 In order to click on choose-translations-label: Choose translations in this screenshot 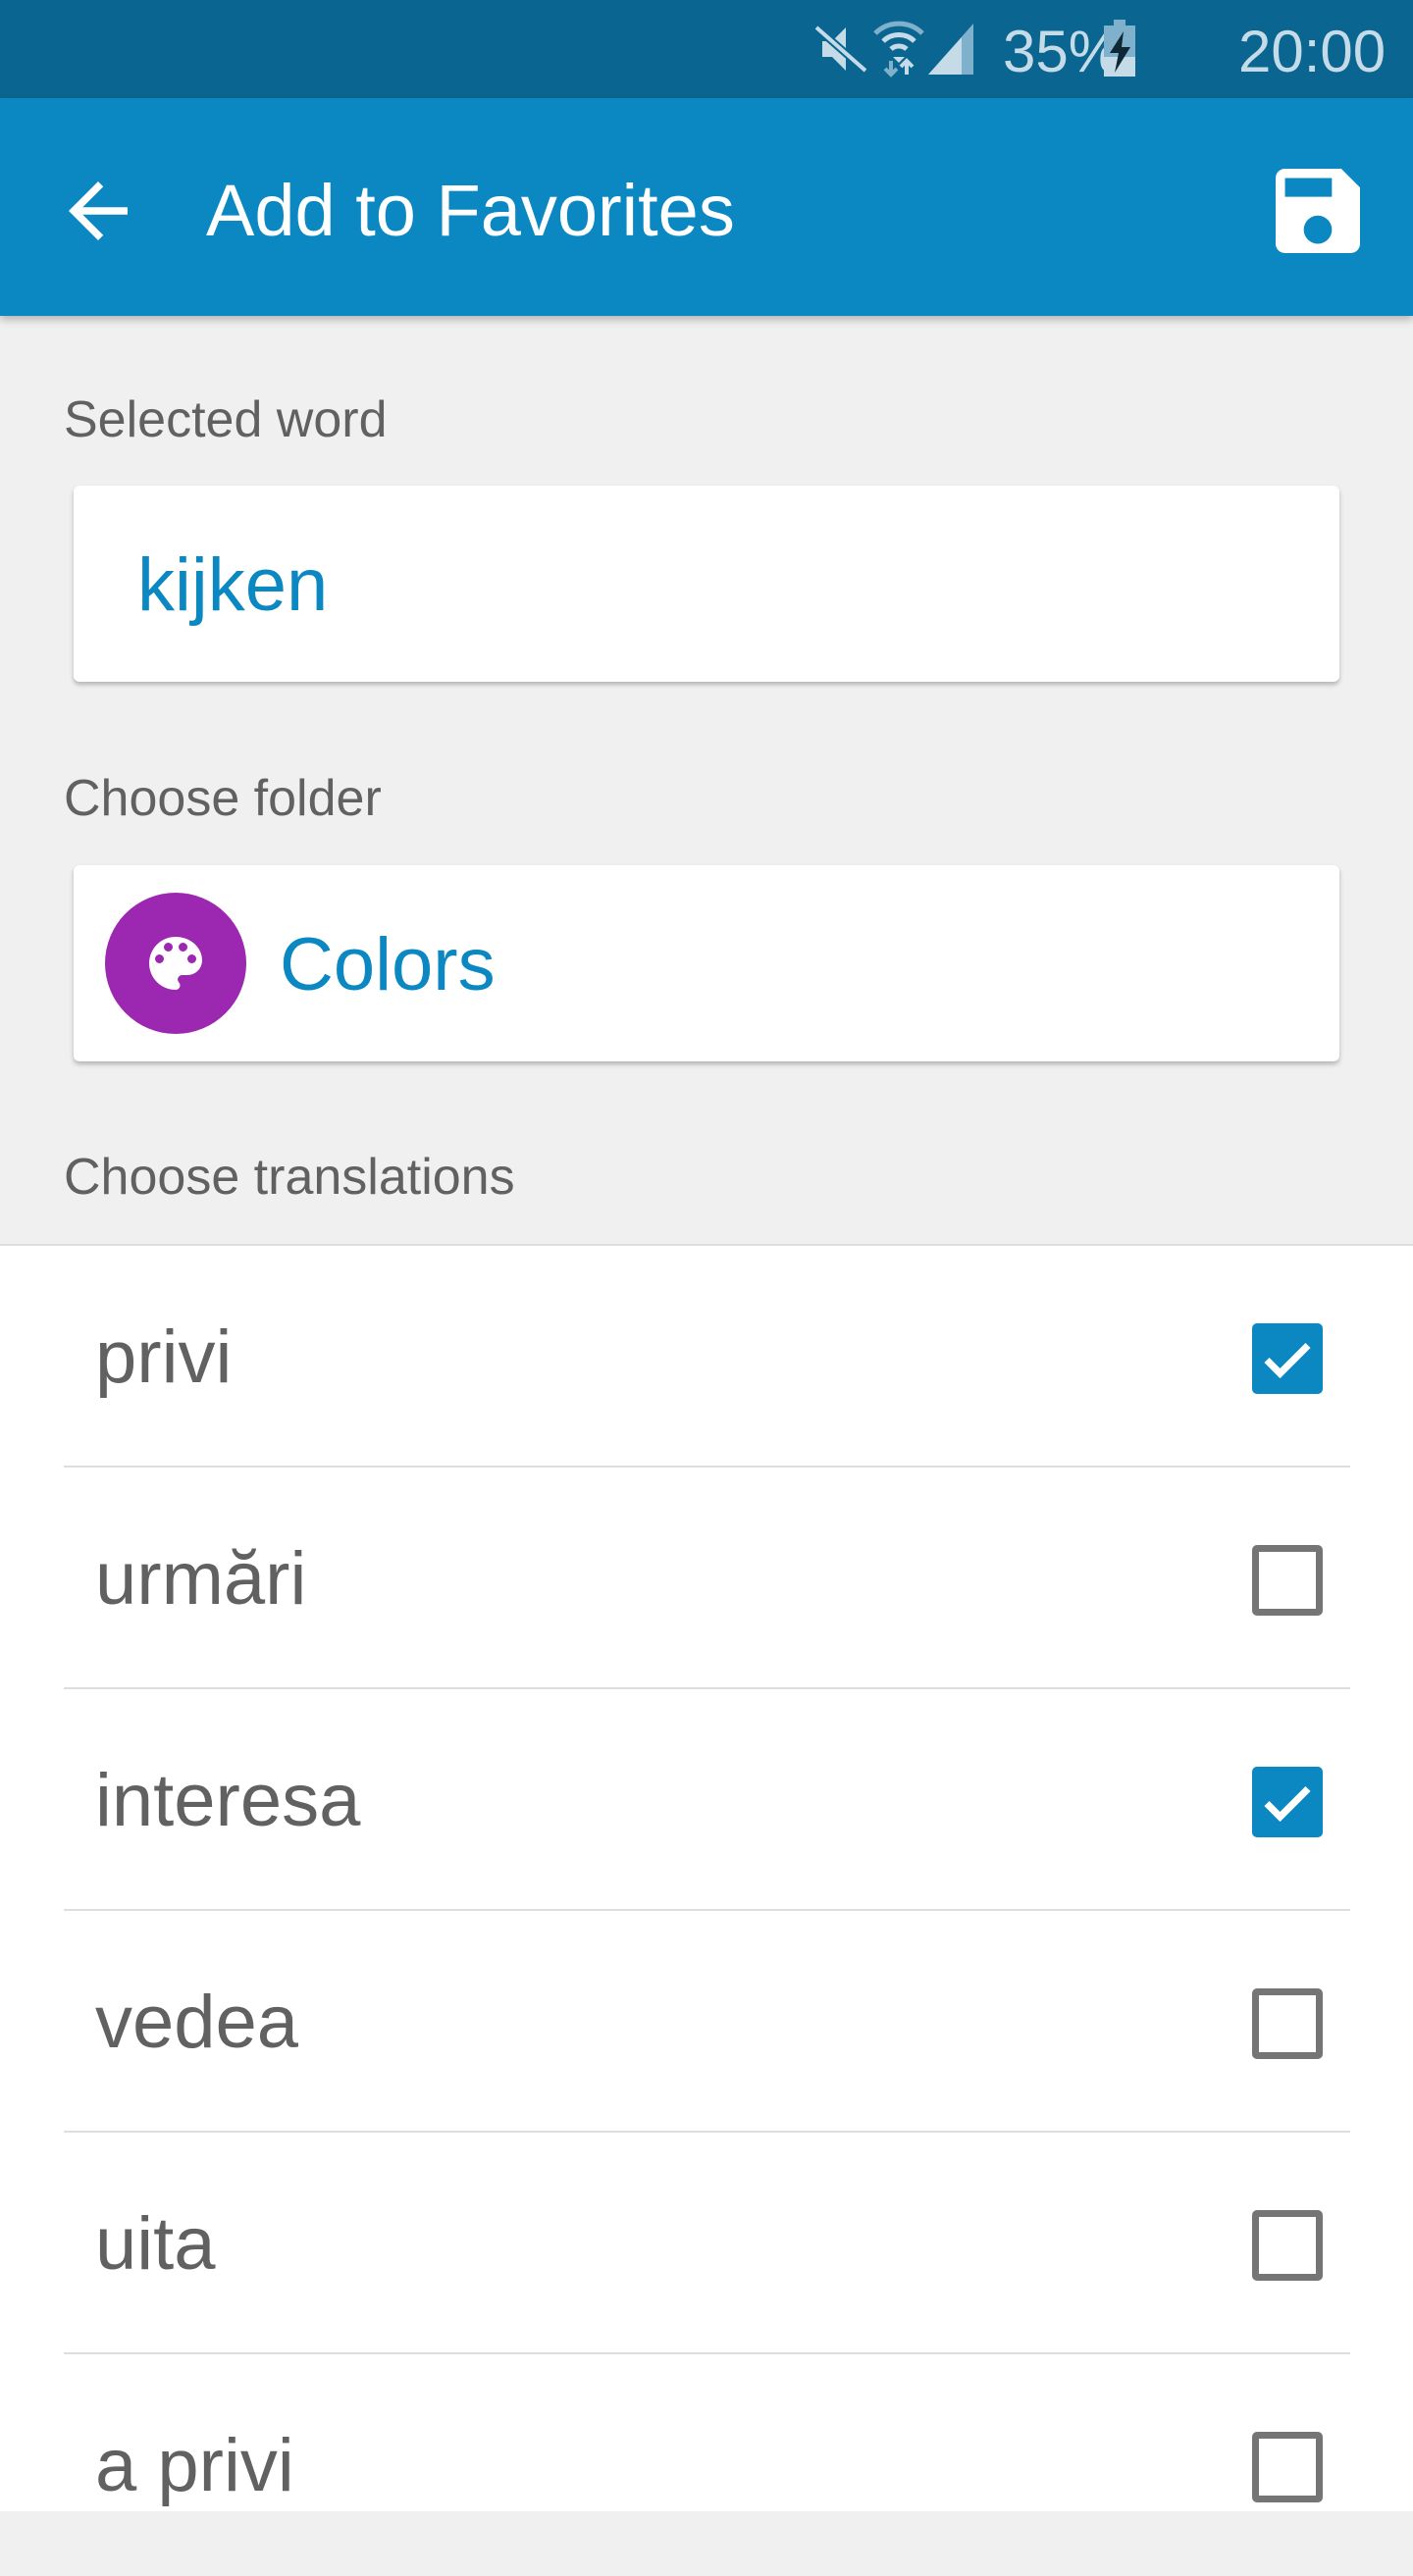, I will do `click(289, 1177)`.